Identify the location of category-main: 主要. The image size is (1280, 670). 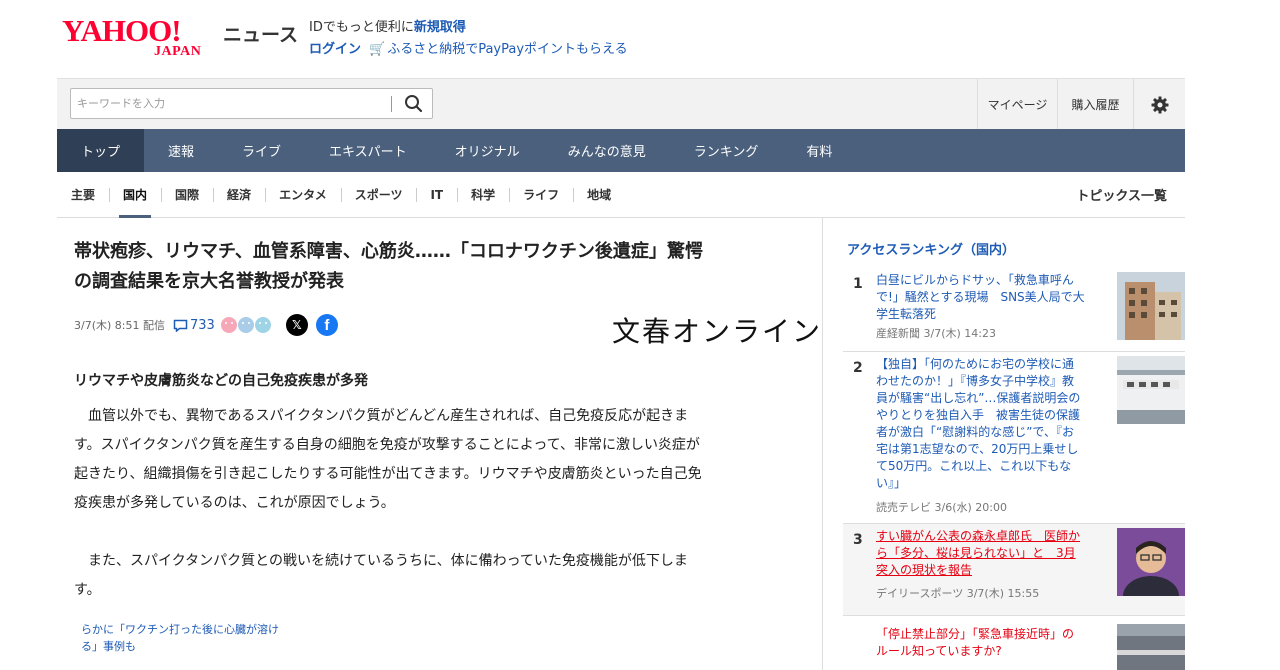
(83, 195).